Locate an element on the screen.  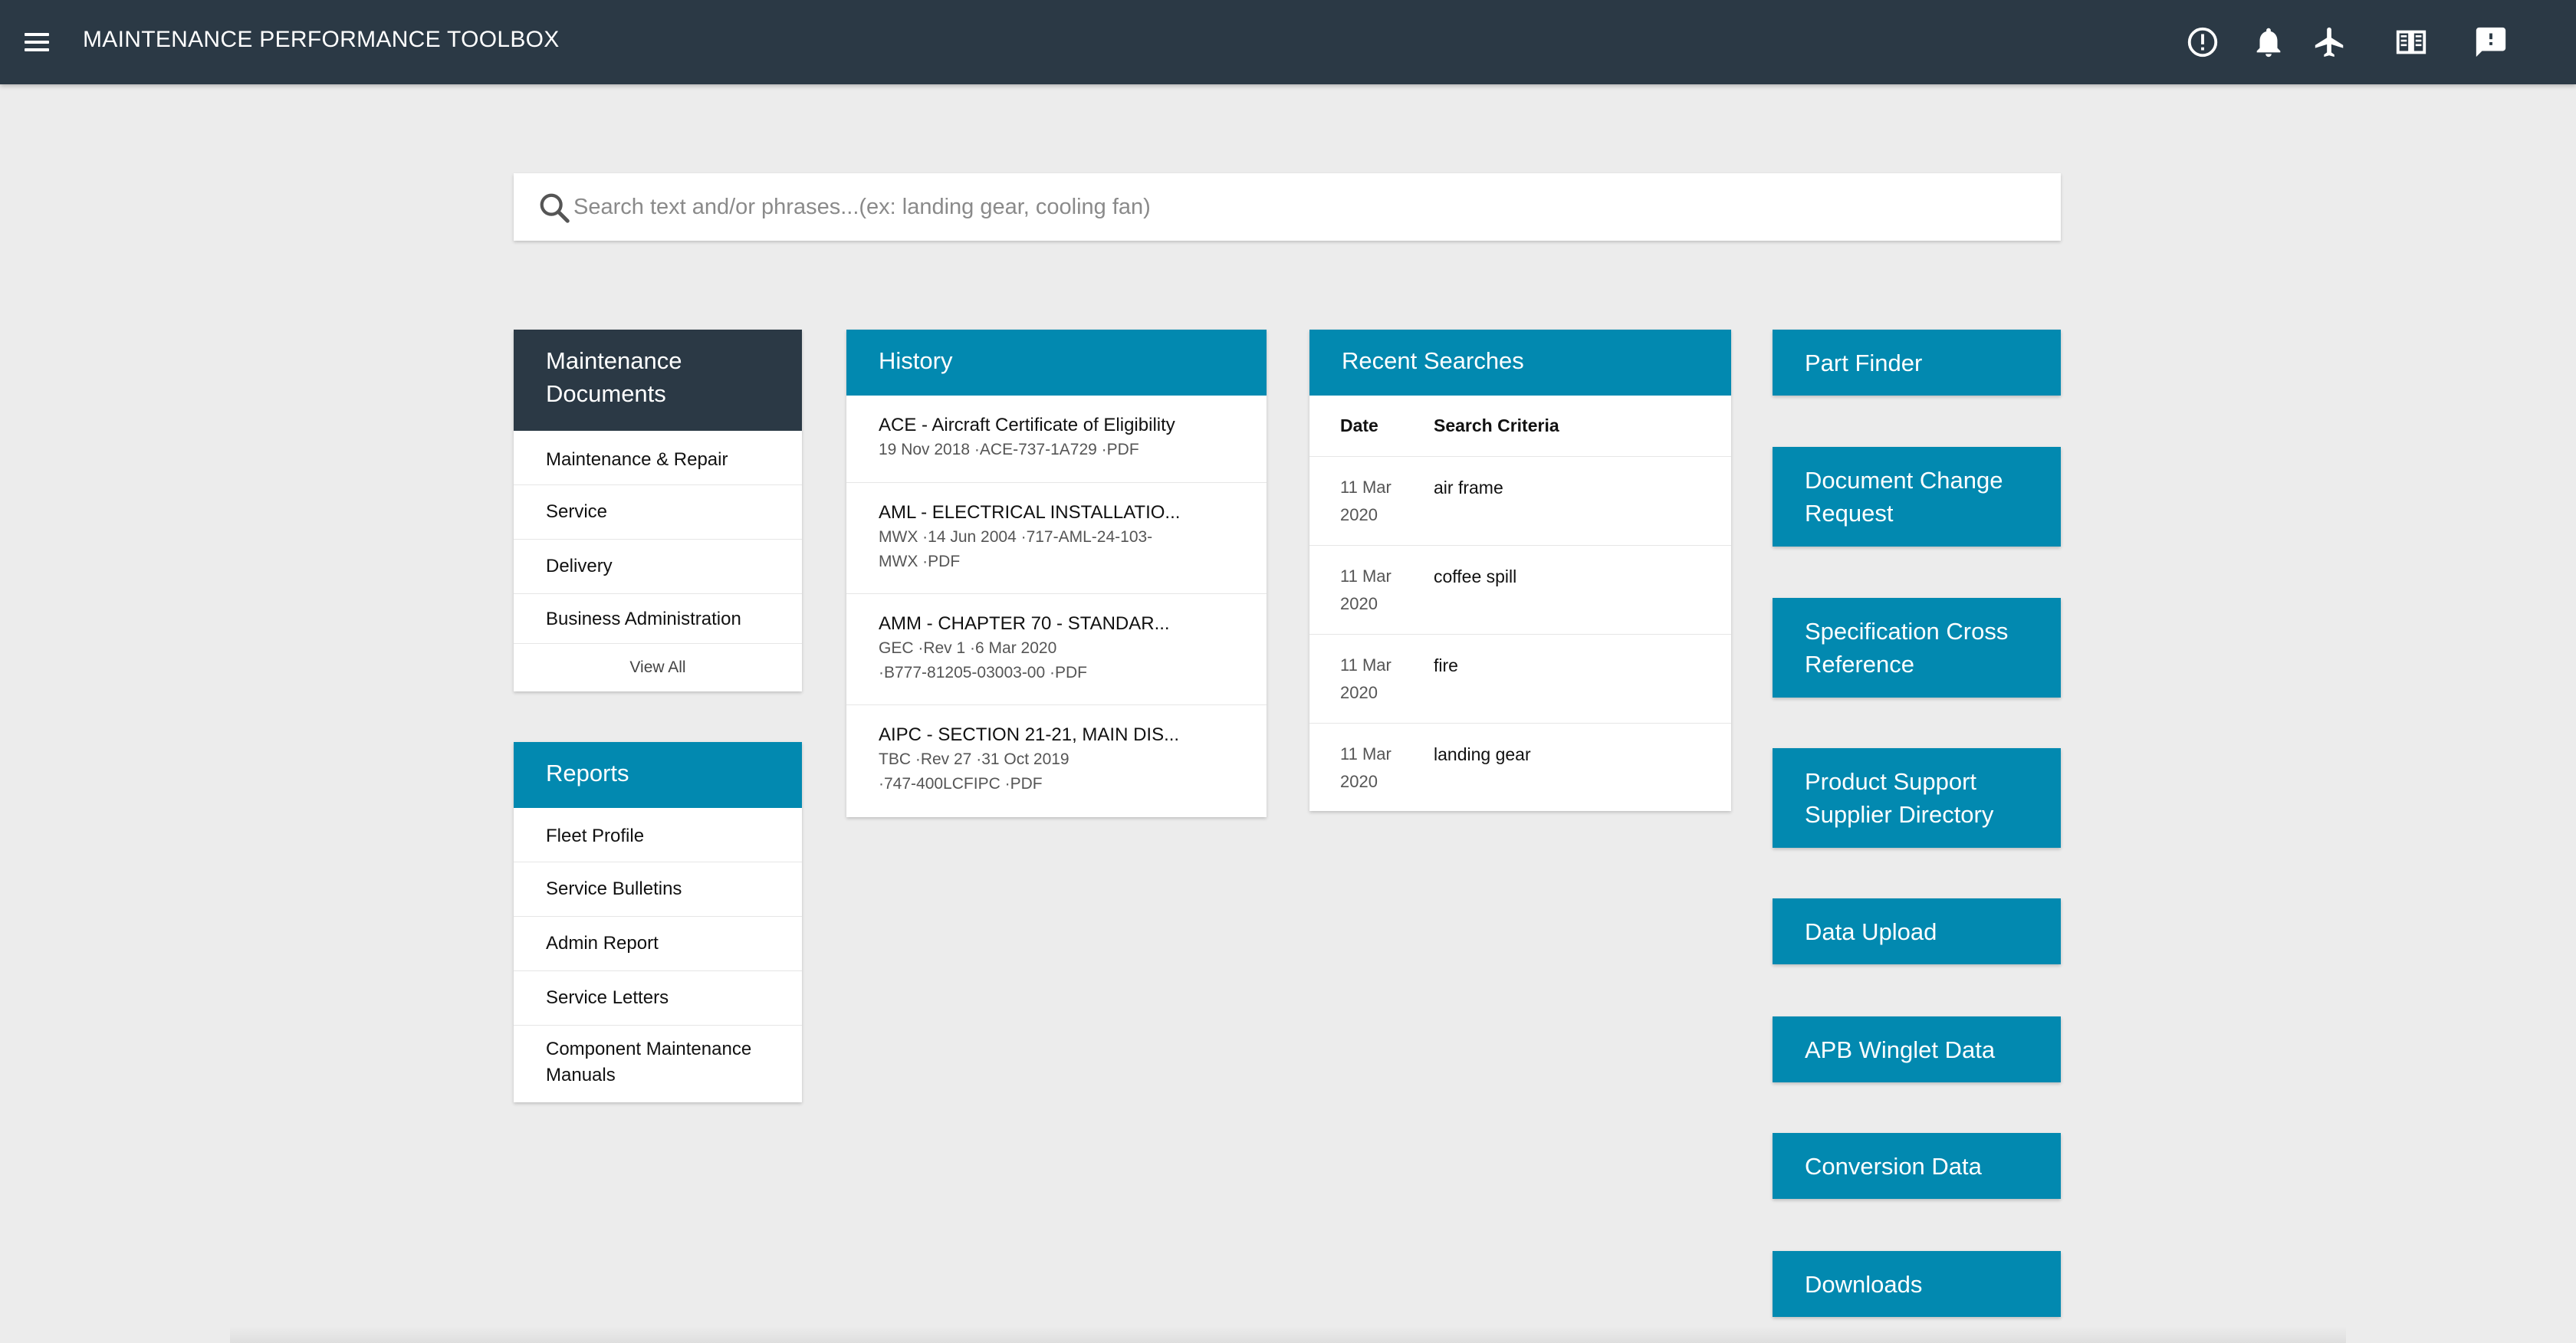
bottom-shadow is located at coordinates (1288, 1335).